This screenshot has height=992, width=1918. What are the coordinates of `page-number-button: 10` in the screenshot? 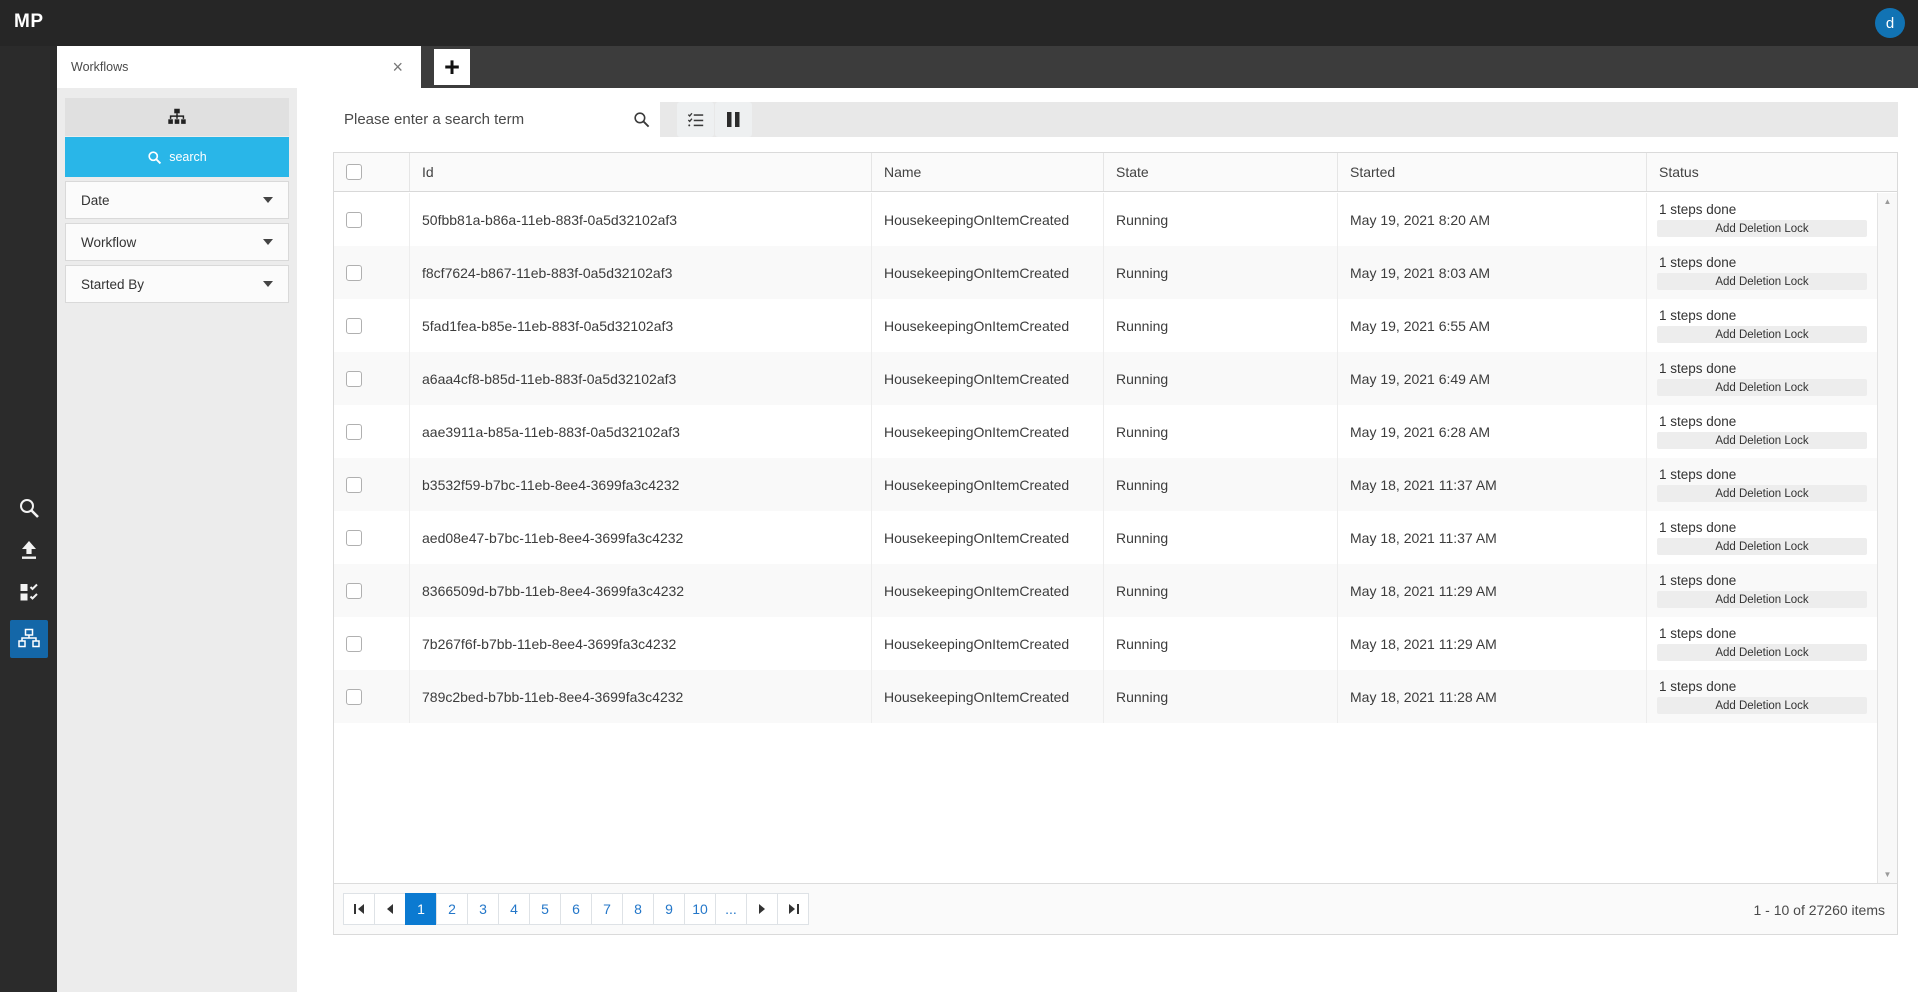 It's located at (700, 909).